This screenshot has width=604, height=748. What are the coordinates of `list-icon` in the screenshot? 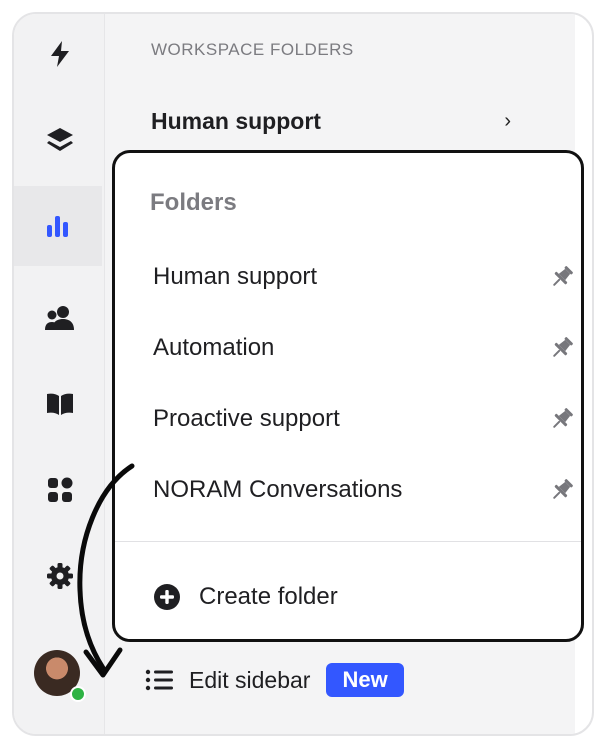 It's located at (159, 680).